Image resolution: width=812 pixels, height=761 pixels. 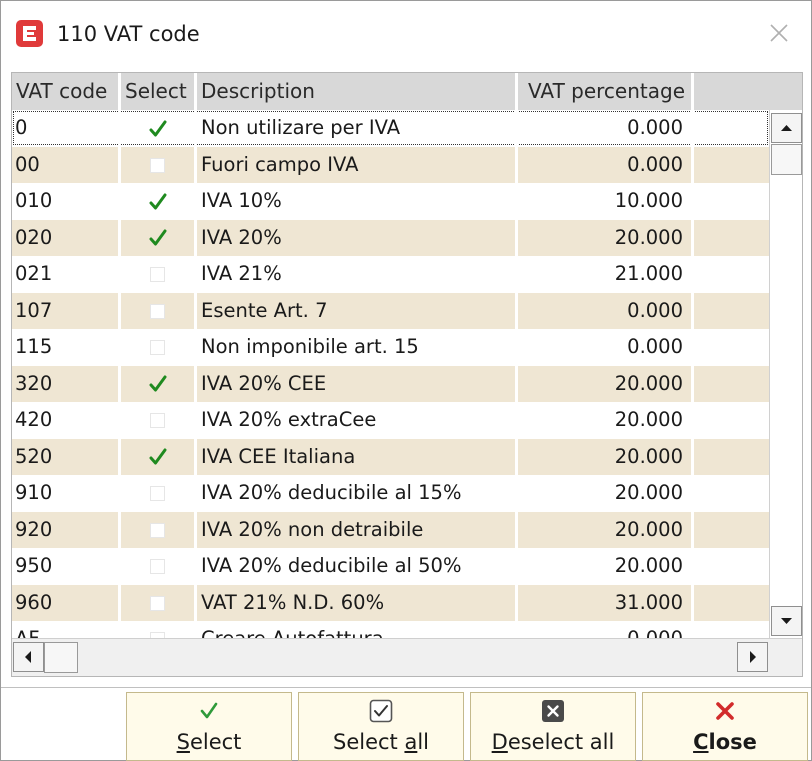 What do you see at coordinates (553, 711) in the screenshot?
I see `checkbox-x-icon` at bounding box center [553, 711].